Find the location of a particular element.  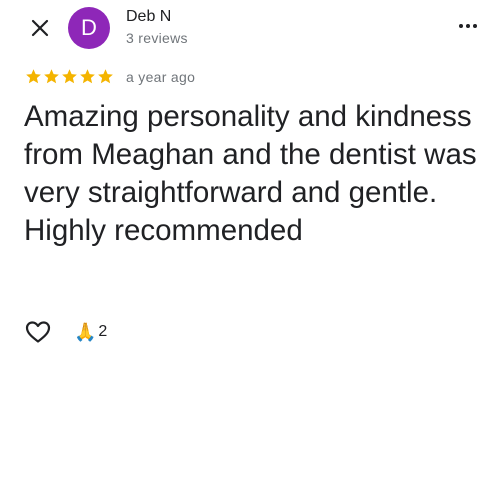

avatar: D is located at coordinates (89, 28).